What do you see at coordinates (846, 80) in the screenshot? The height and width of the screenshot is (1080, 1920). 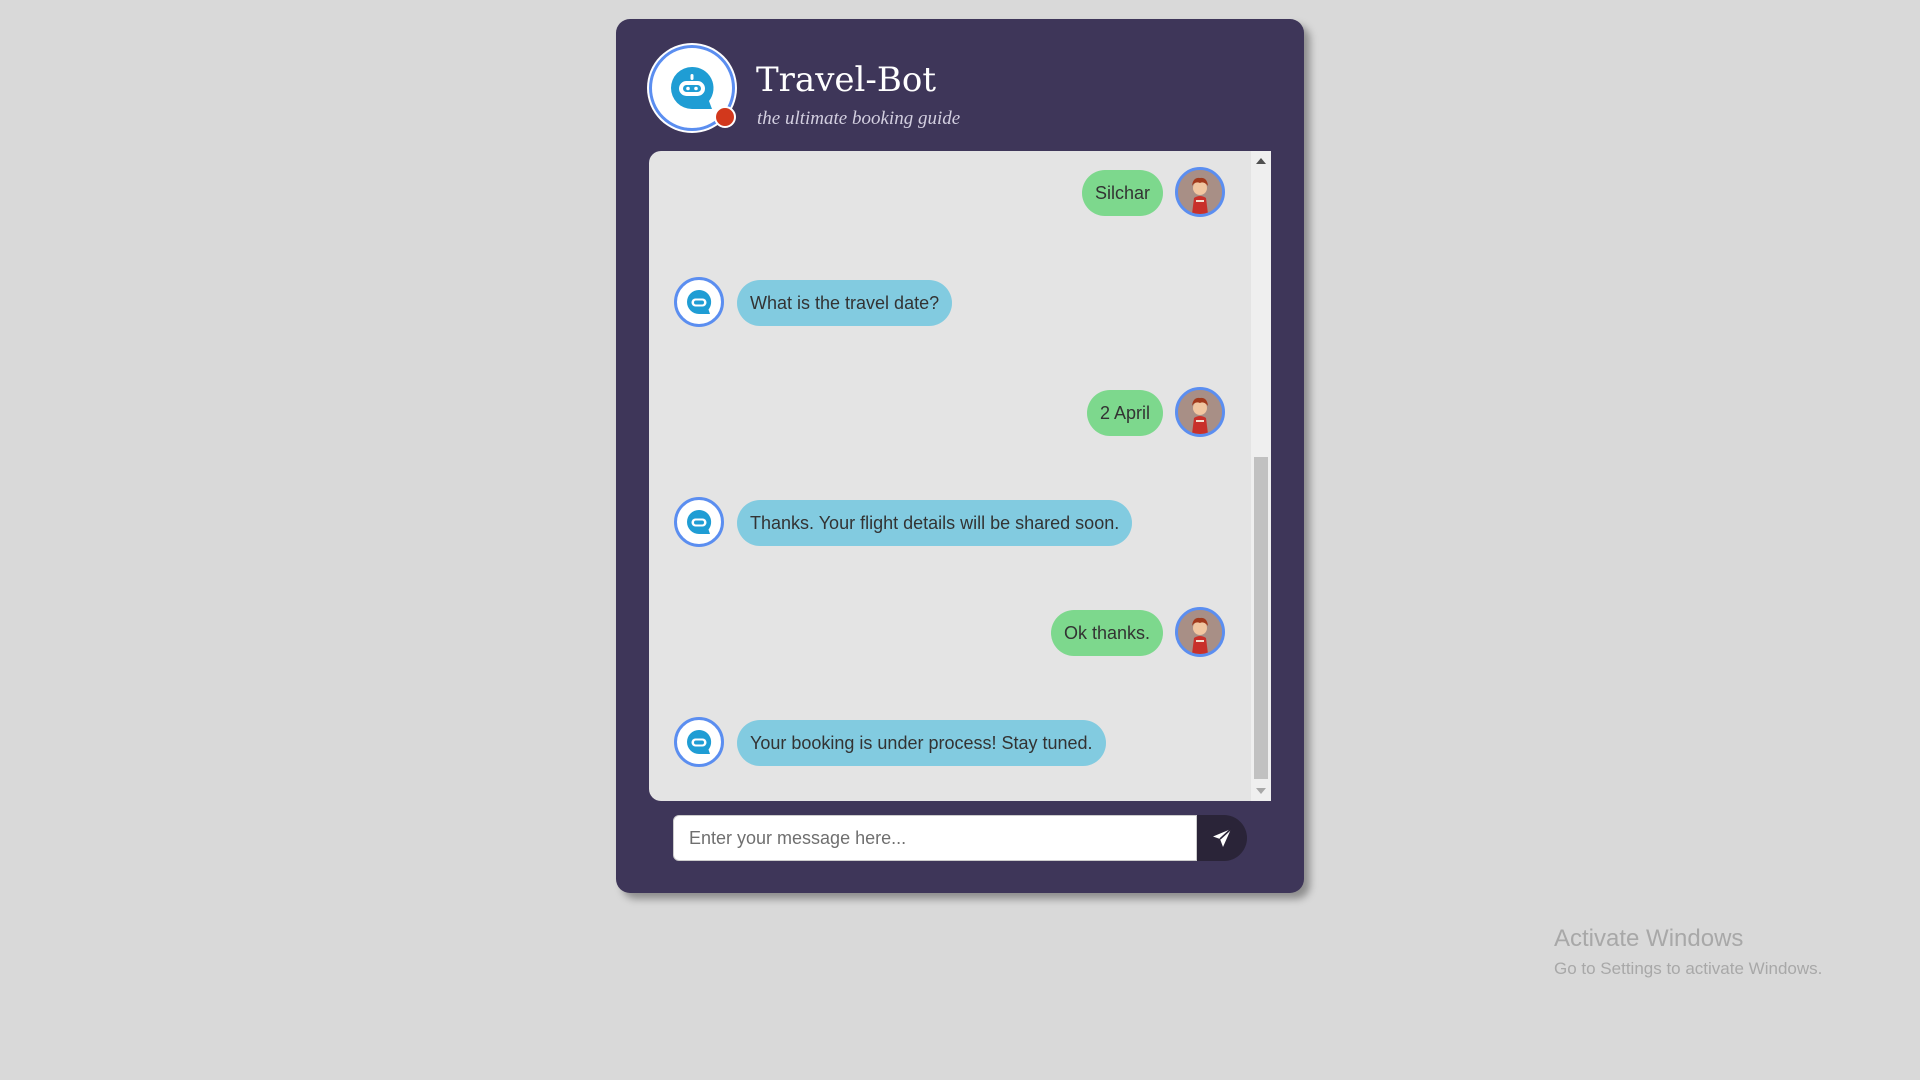 I see `chat-title: Travel-Bot` at bounding box center [846, 80].